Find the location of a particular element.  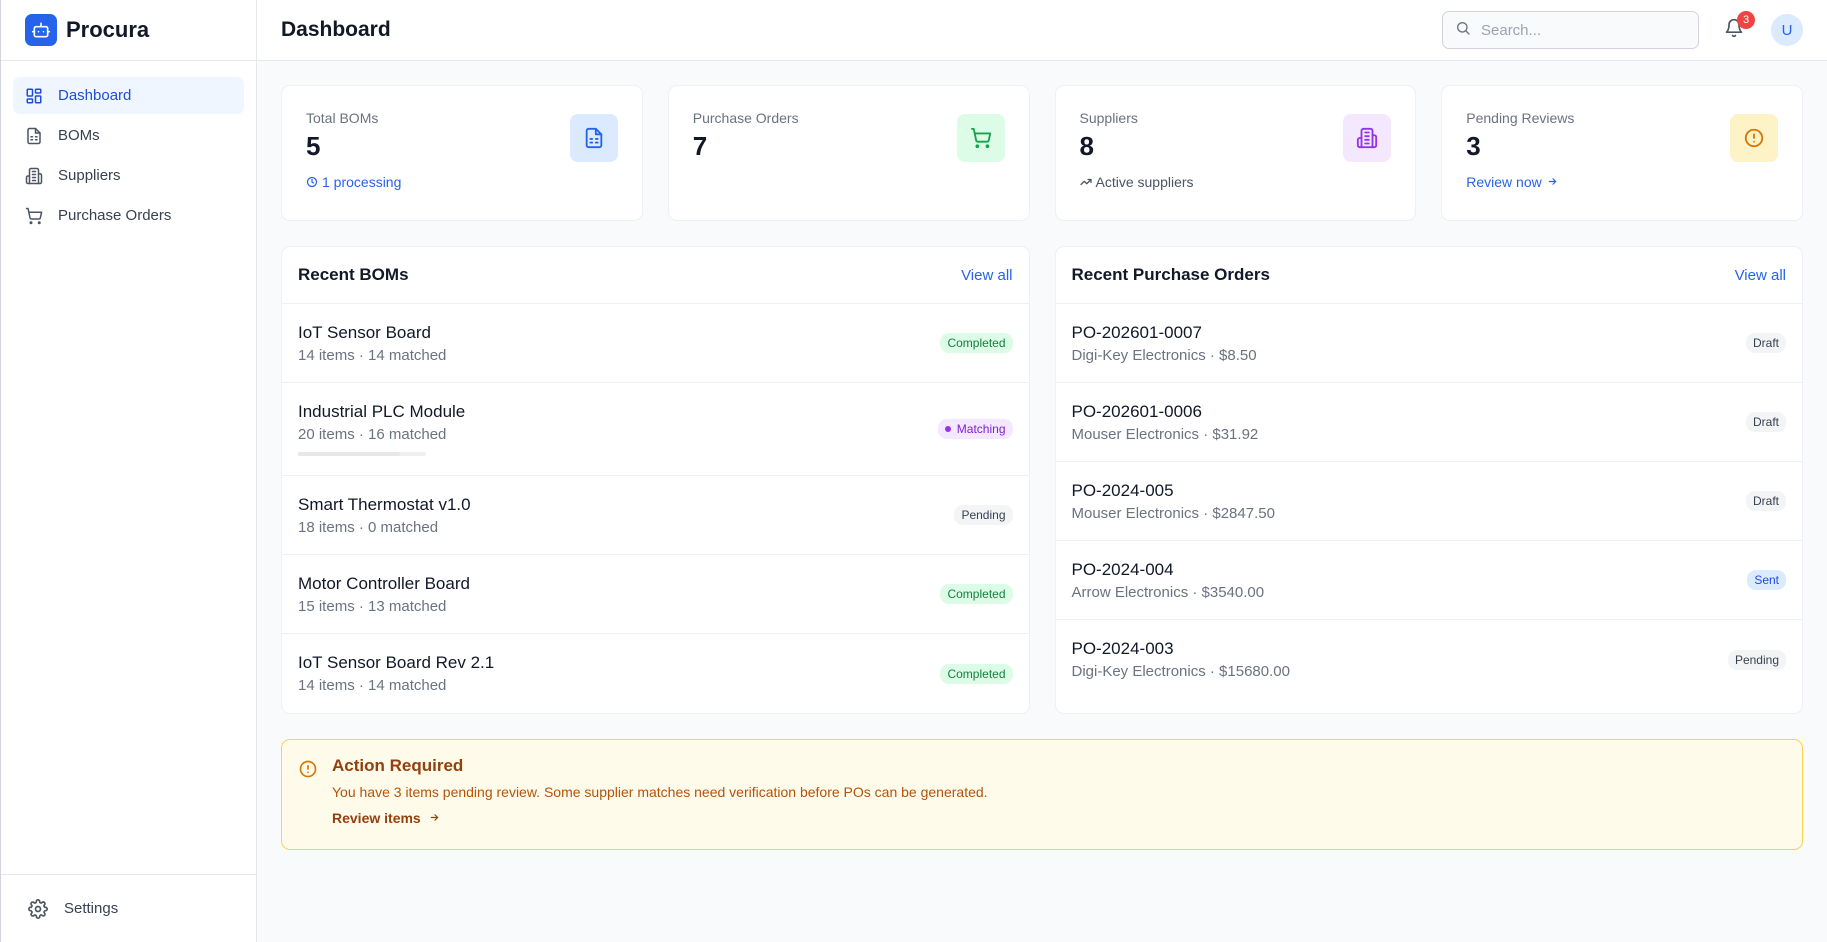

progress-fill is located at coordinates (349, 454).